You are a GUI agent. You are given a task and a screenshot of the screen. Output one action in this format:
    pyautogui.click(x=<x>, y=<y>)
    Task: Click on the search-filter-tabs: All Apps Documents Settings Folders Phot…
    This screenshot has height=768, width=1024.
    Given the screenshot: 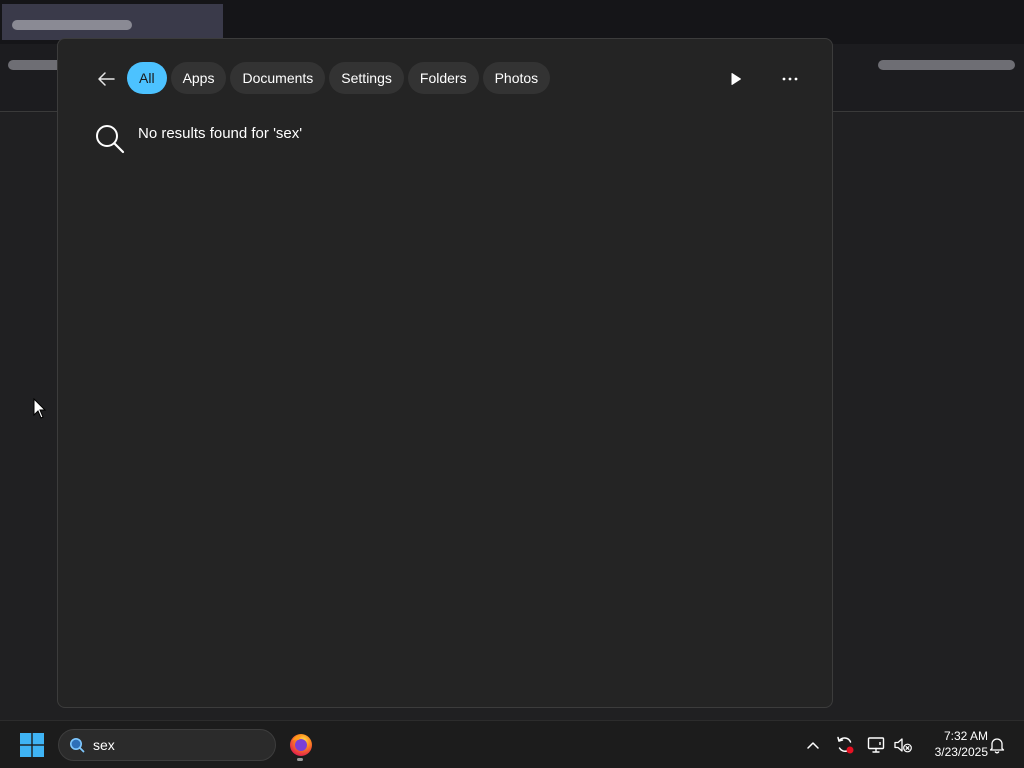 What is the action you would take?
    pyautogui.click(x=339, y=78)
    